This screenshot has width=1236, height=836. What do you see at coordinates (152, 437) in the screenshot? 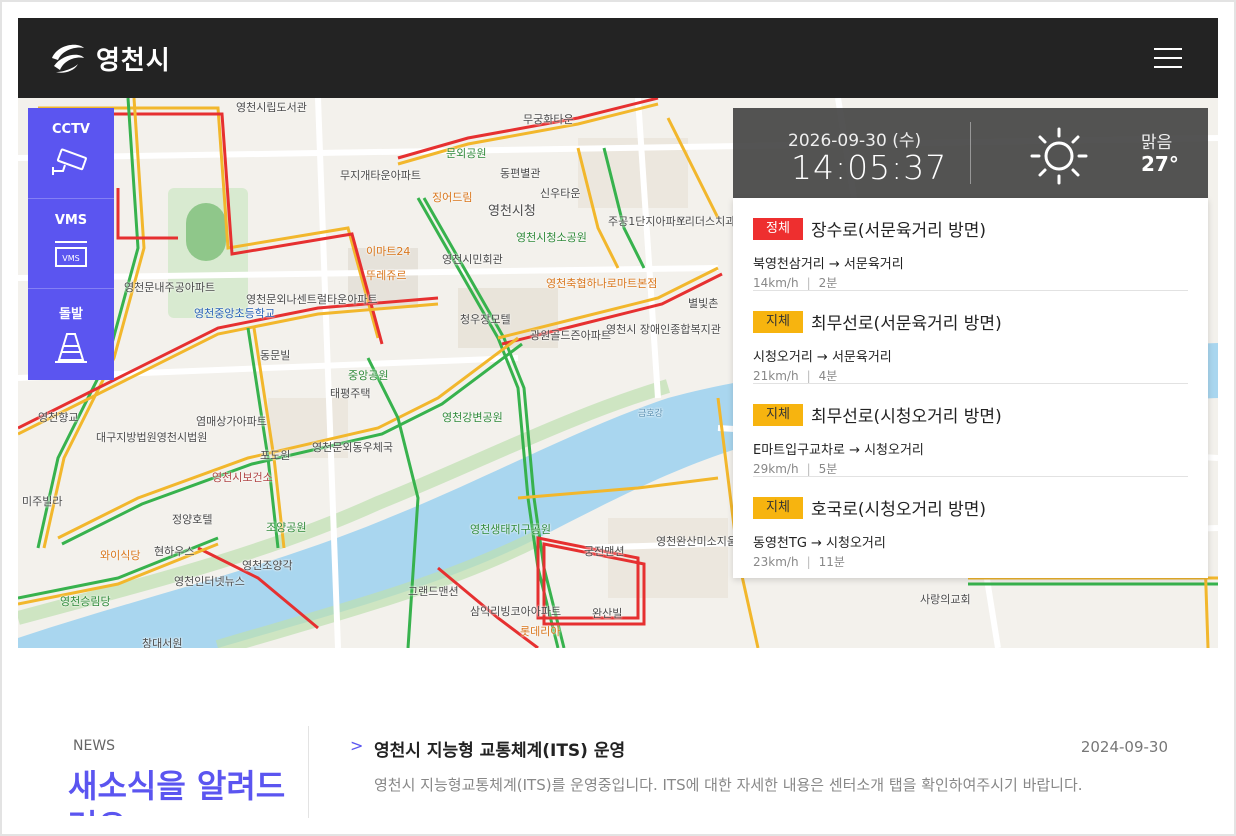
I see `map-label: 대구지방법원영천시법원` at bounding box center [152, 437].